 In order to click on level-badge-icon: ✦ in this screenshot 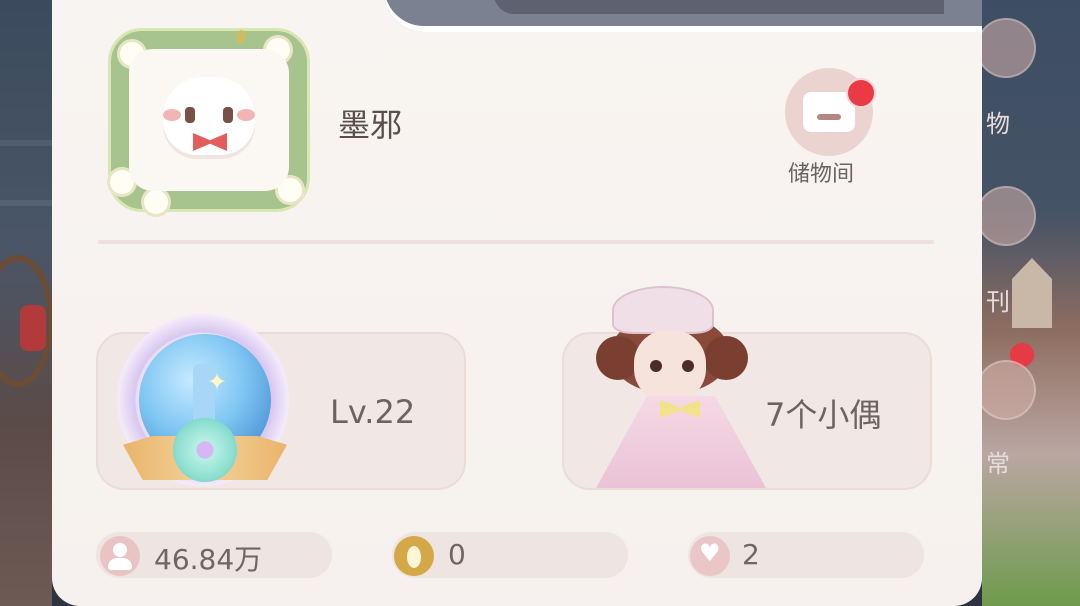, I will do `click(205, 403)`.